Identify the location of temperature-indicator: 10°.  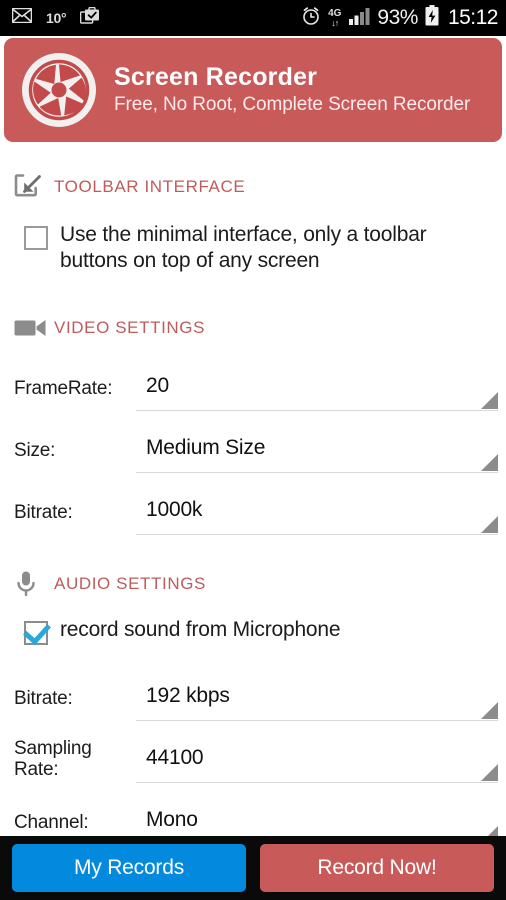
(56, 18).